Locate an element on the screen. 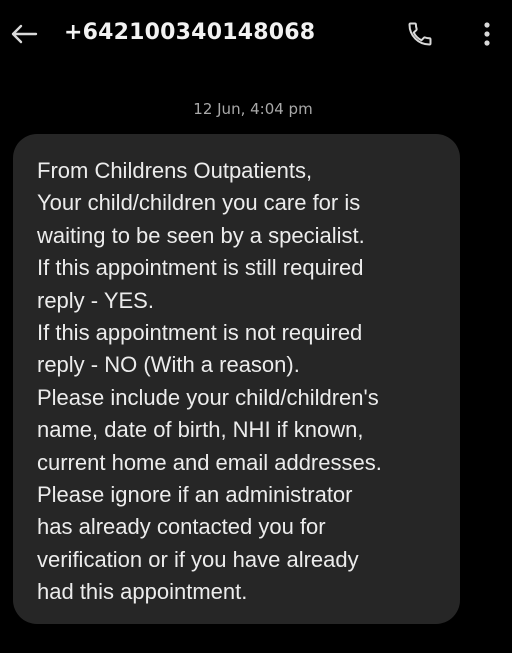 Image resolution: width=512 pixels, height=653 pixels. message-timestamp: 12 Jun, 4:04 pm is located at coordinates (253, 109).